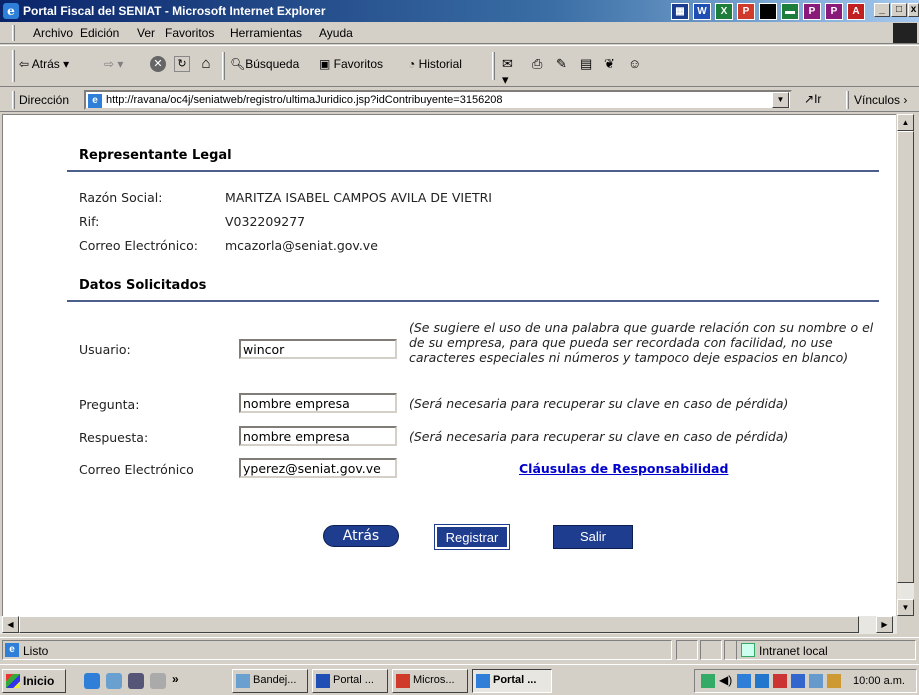 The width and height of the screenshot is (919, 695). What do you see at coordinates (99, 33) in the screenshot?
I see `menu-edicion: Edición` at bounding box center [99, 33].